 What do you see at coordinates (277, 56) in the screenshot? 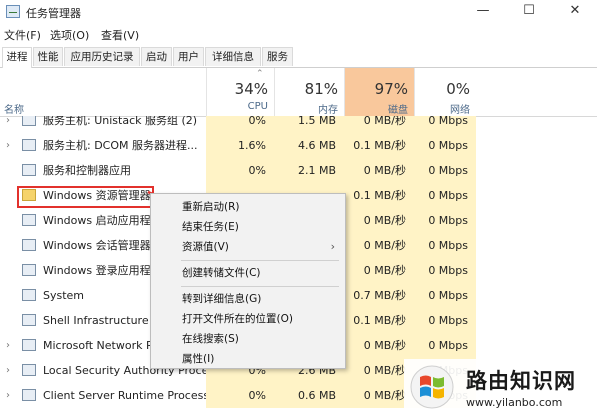
I see `tab-services: 服务` at bounding box center [277, 56].